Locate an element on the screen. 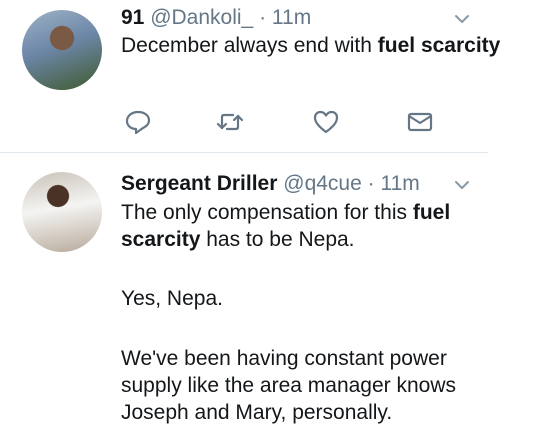 The height and width of the screenshot is (432, 534). envelope-icon is located at coordinates (420, 122).